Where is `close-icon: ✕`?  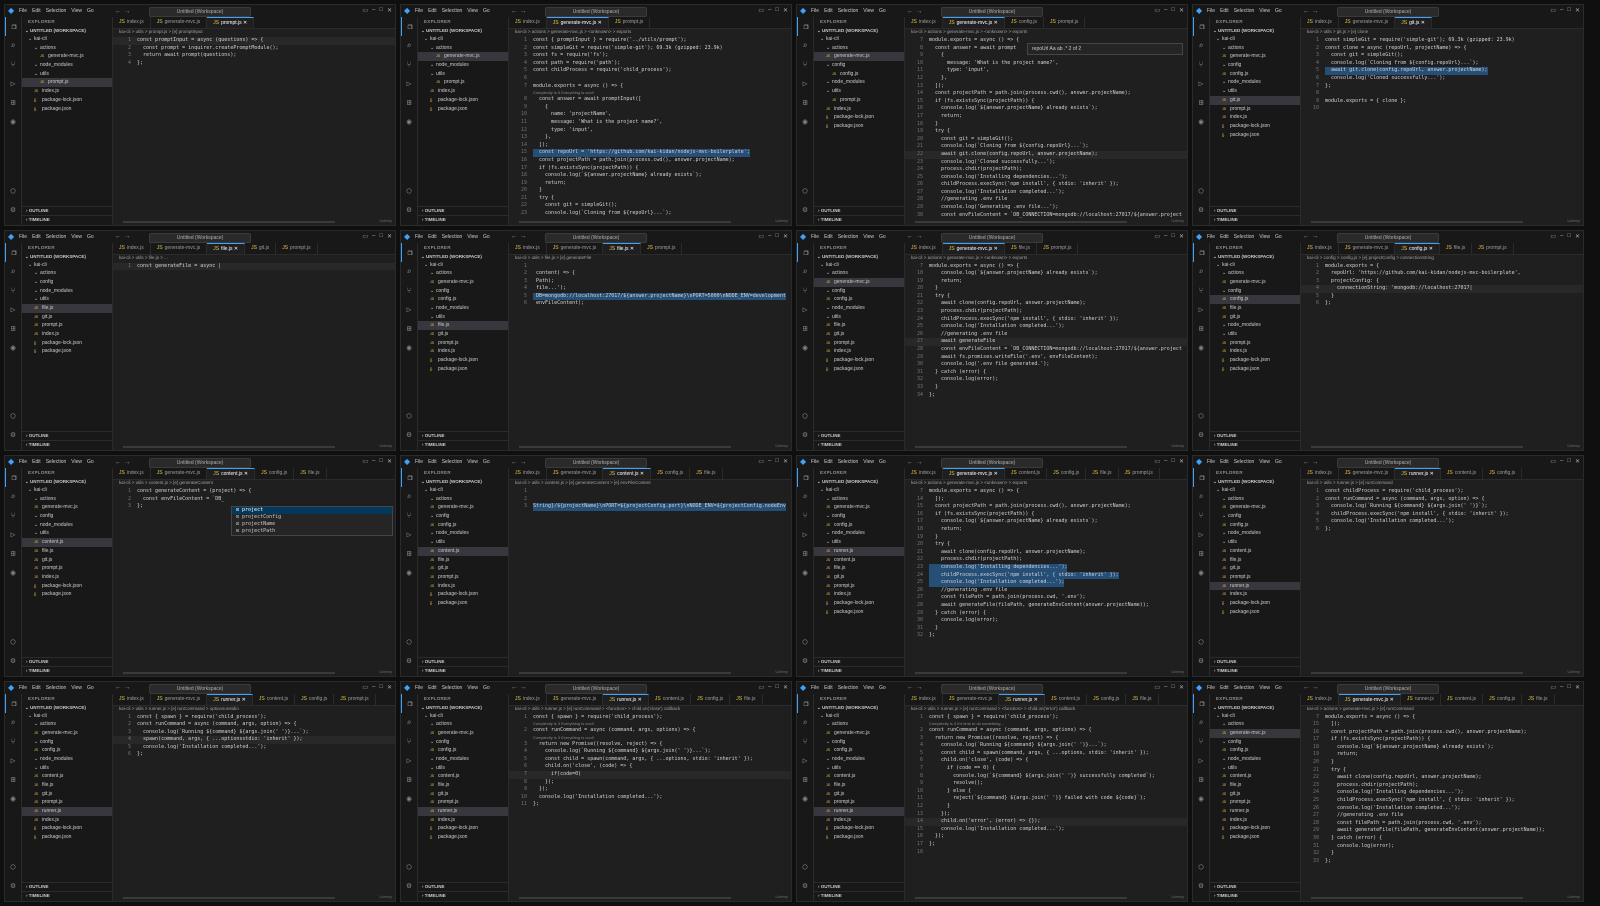 close-icon: ✕ is located at coordinates (389, 10).